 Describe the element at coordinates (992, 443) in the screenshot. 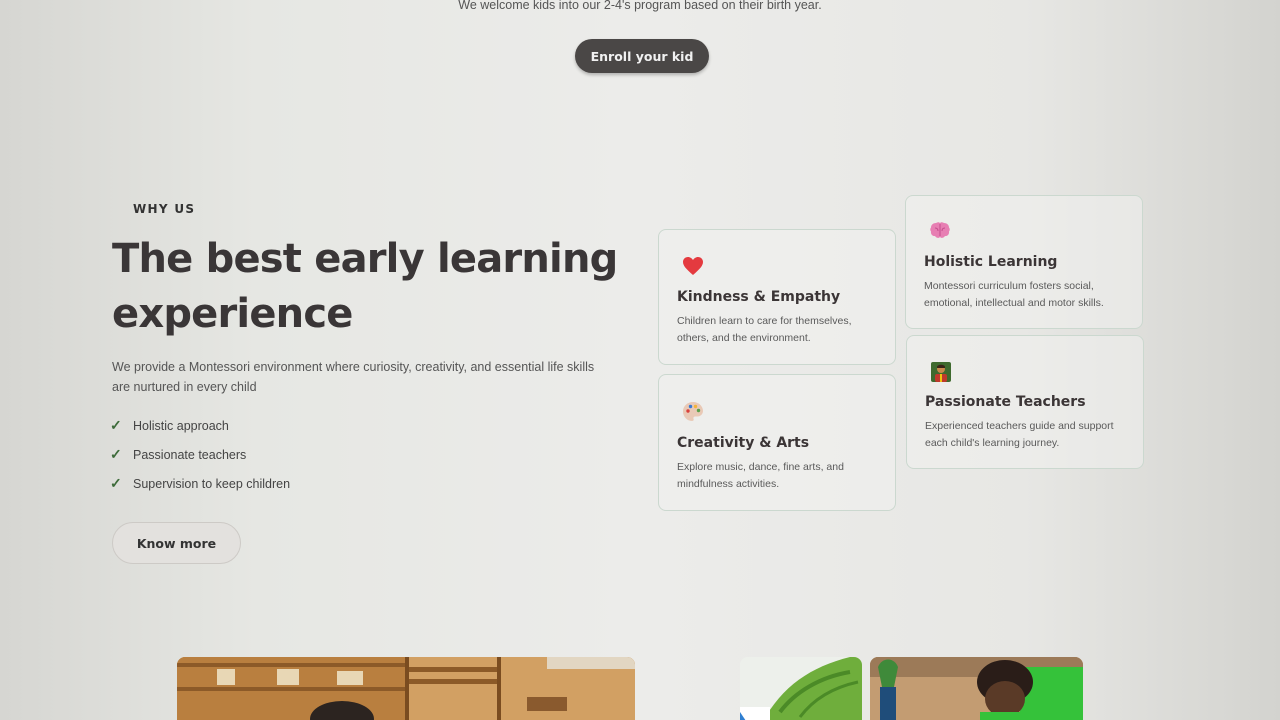

I see `feature-desc-line-2: each child's learning journey.` at that location.